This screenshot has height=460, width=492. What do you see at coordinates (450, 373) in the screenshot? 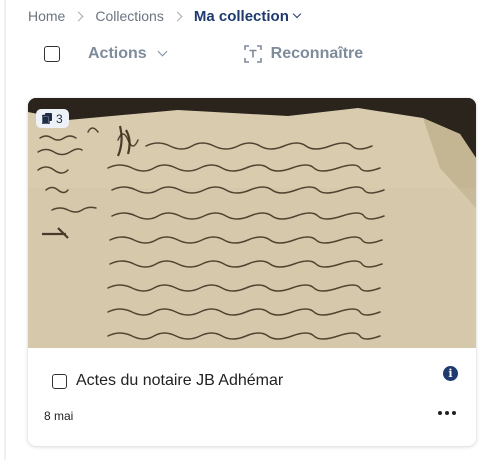
I see `info-icon: i` at bounding box center [450, 373].